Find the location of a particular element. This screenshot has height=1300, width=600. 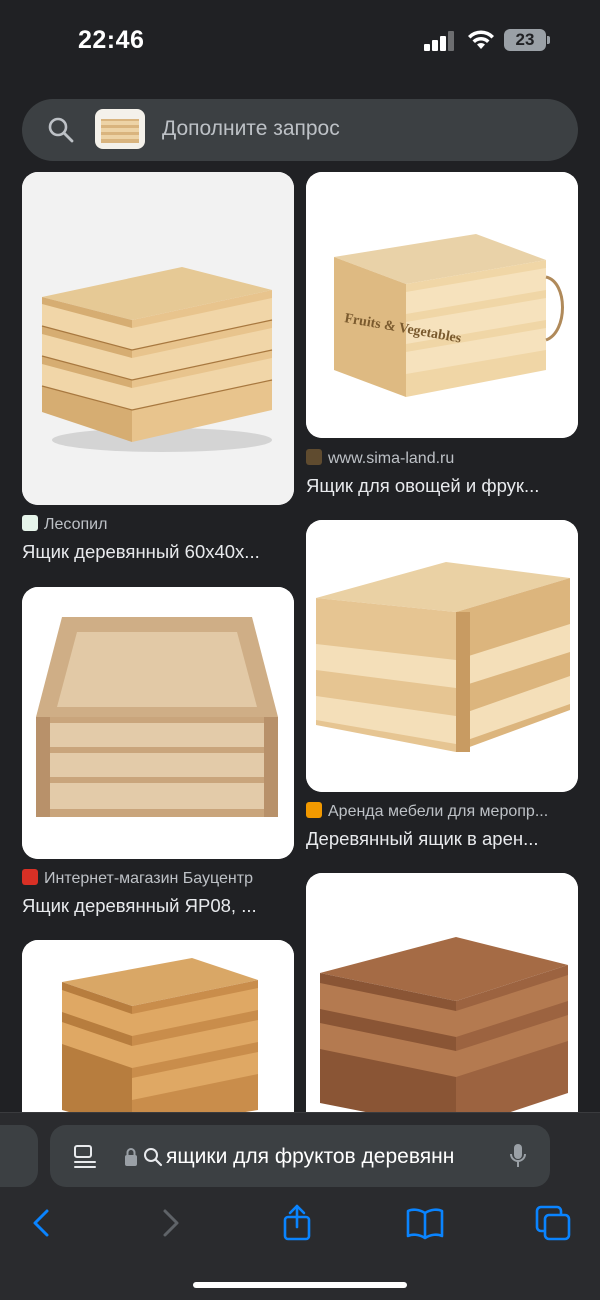

bookmarks-icon is located at coordinates (425, 1223).